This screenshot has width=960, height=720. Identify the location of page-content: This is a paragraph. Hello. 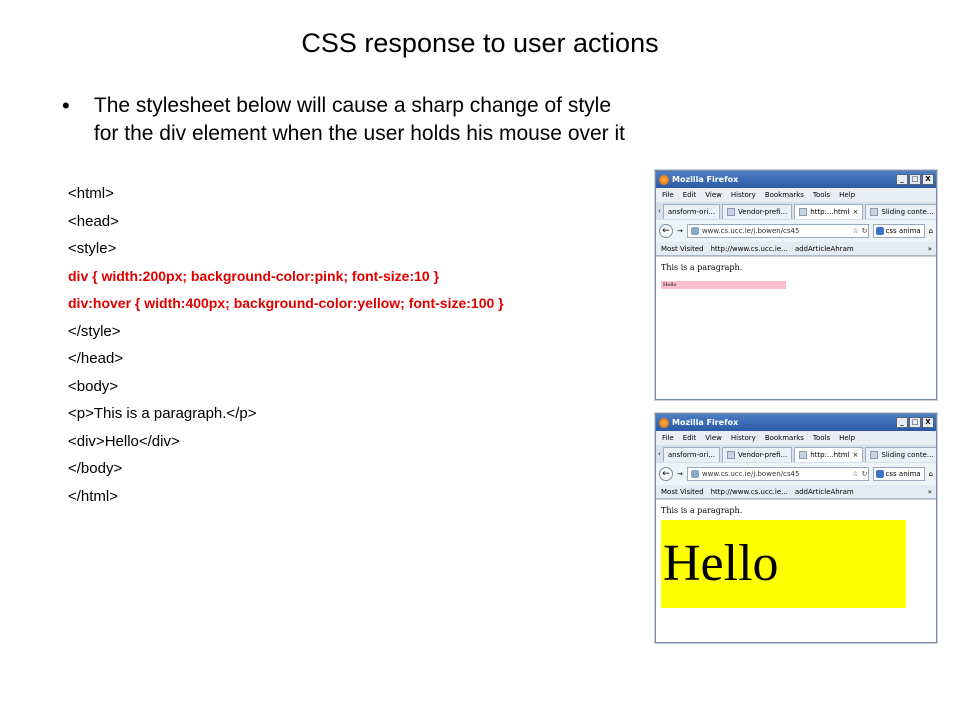
(796, 561).